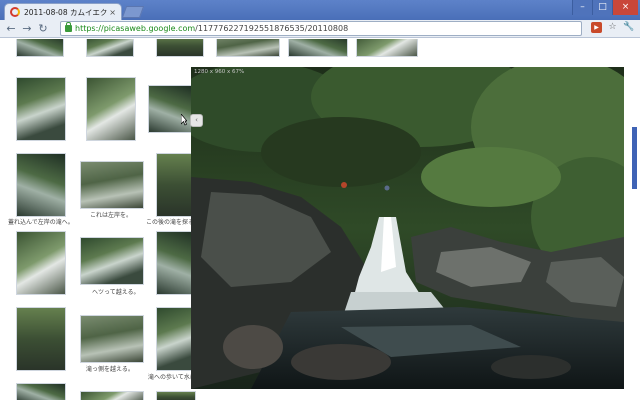  I want to click on viewer-nav-button: ‹, so click(196, 120).